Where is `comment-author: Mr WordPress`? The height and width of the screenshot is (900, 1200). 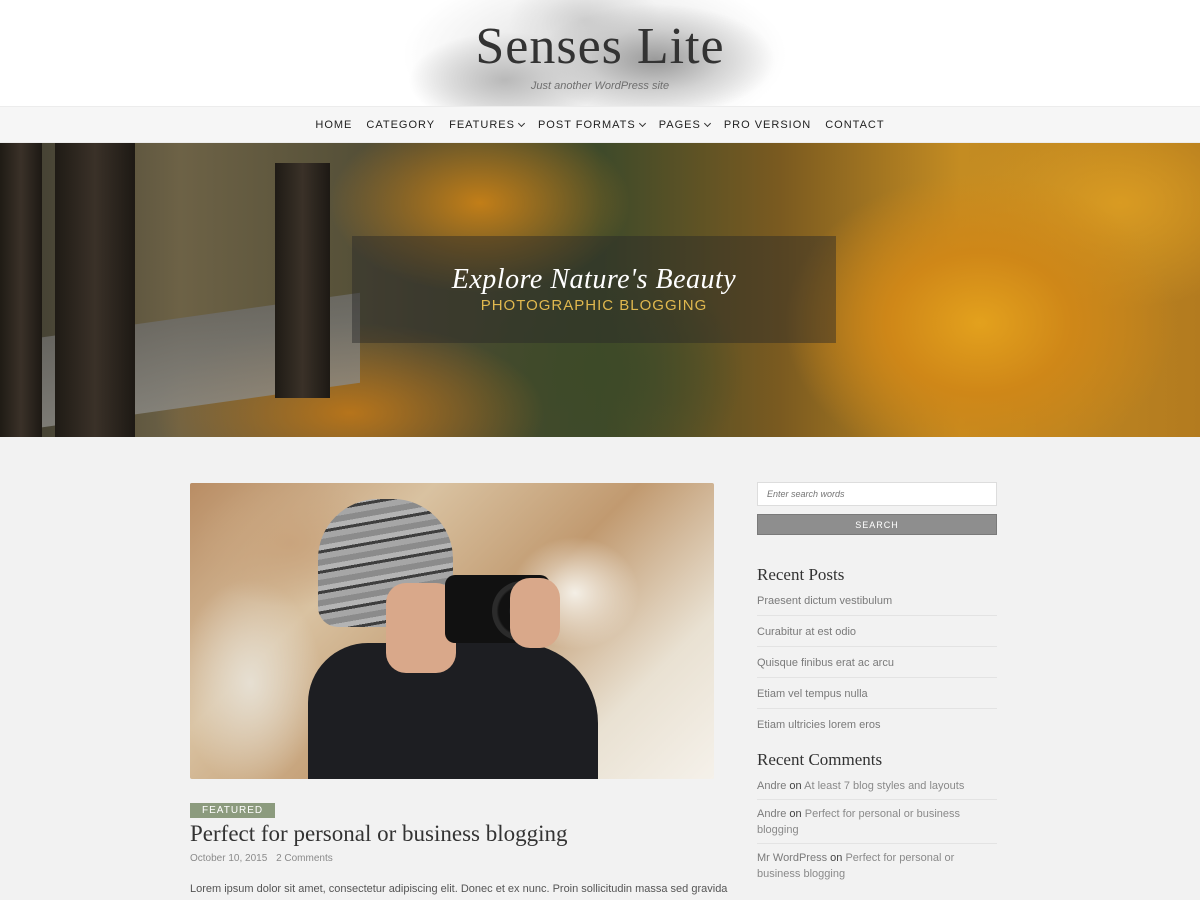 comment-author: Mr WordPress is located at coordinates (792, 858).